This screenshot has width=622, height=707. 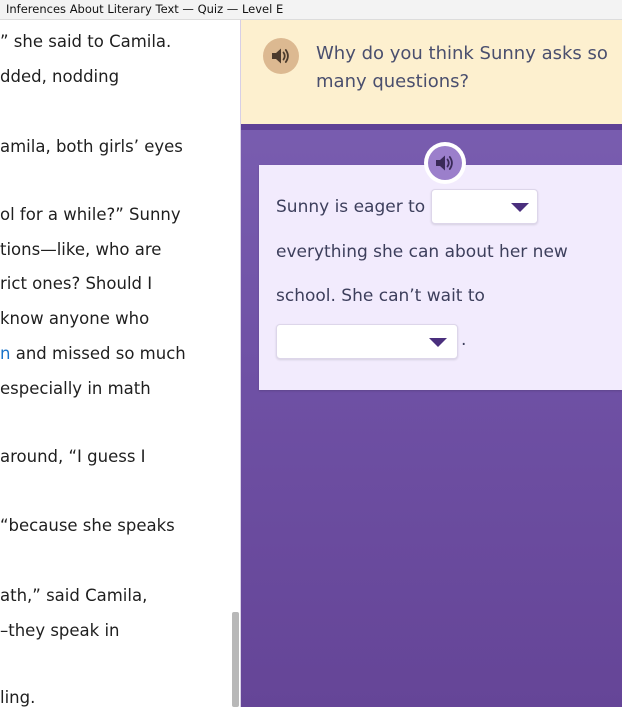 I want to click on answer-audio-button, so click(x=445, y=163).